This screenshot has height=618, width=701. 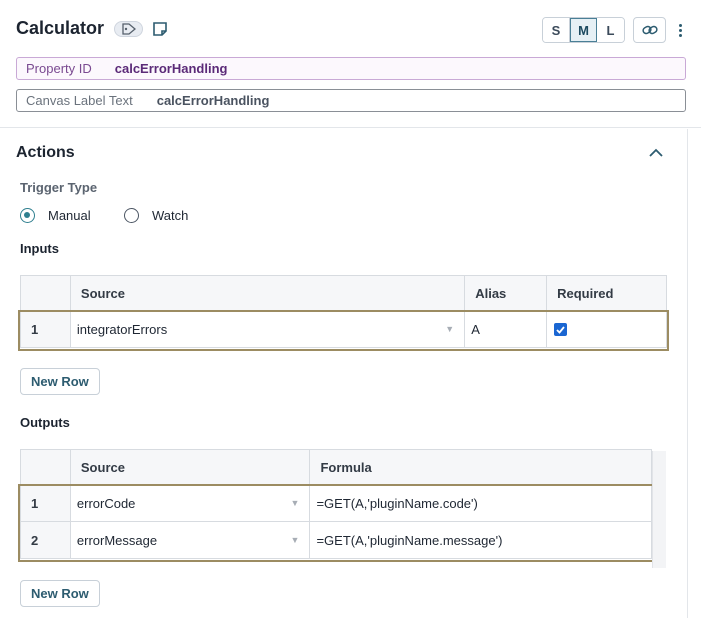 I want to click on outputs-title: Outputs, so click(x=45, y=422).